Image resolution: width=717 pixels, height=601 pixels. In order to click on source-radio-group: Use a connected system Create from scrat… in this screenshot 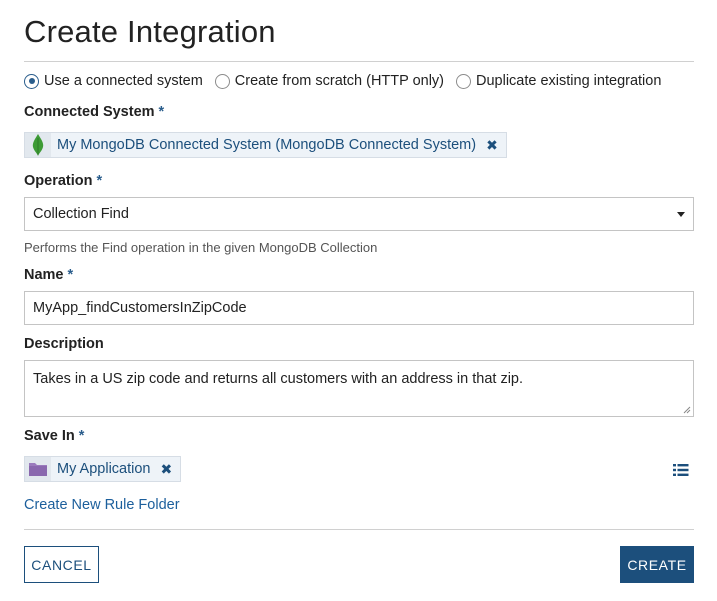, I will do `click(348, 81)`.